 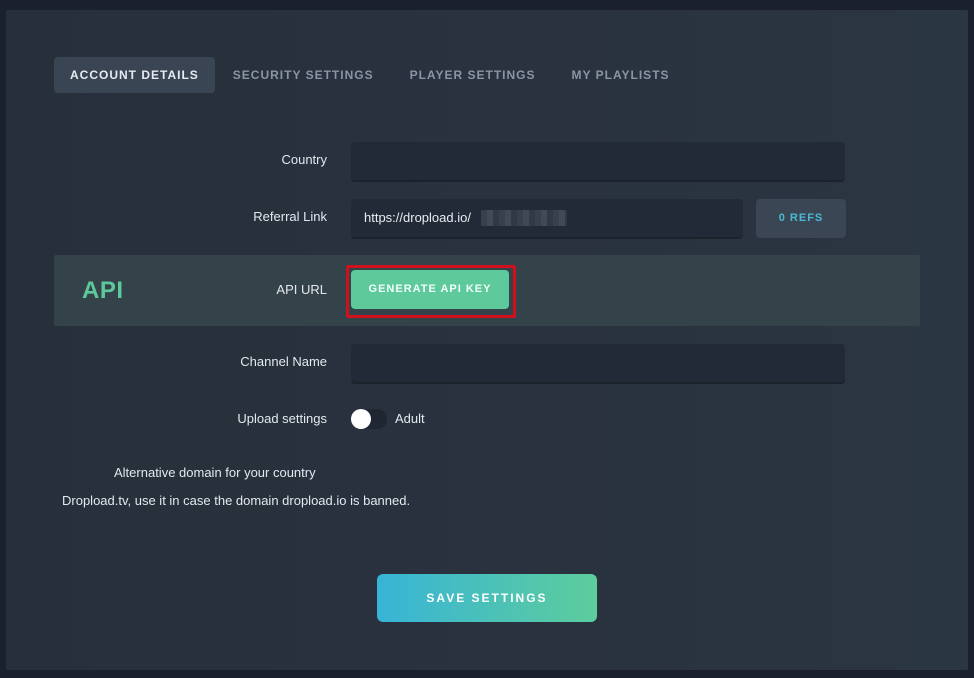 I want to click on upload-settings-label: Upload settings, so click(x=282, y=418).